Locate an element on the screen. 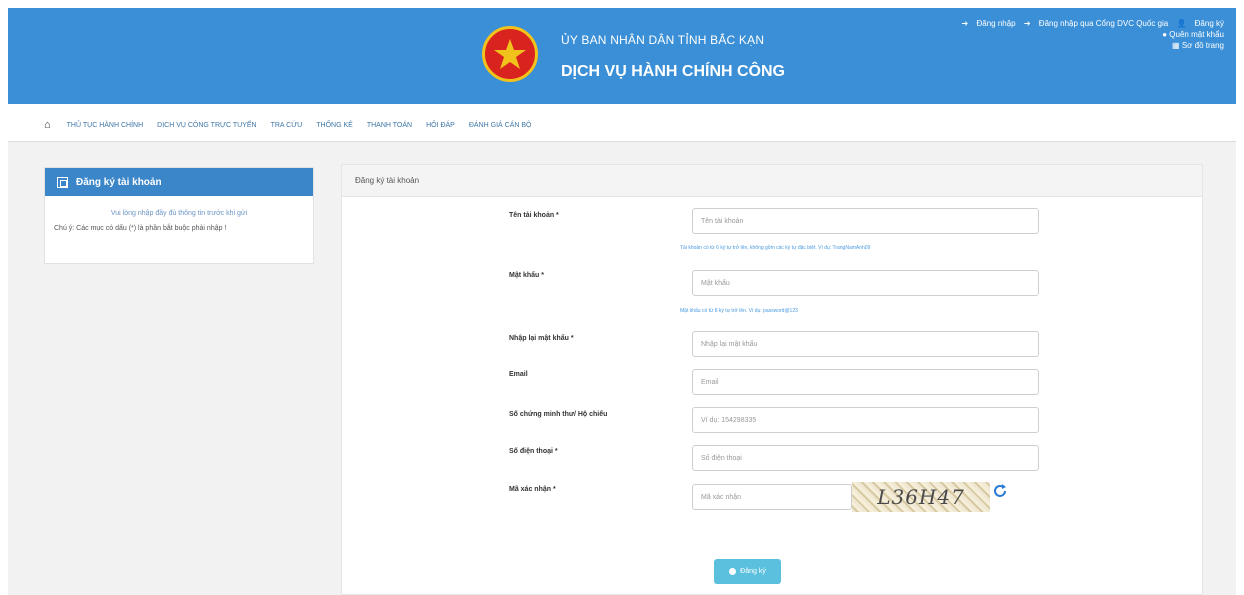 Image resolution: width=1244 pixels, height=595 pixels. email-label: Email is located at coordinates (518, 374).